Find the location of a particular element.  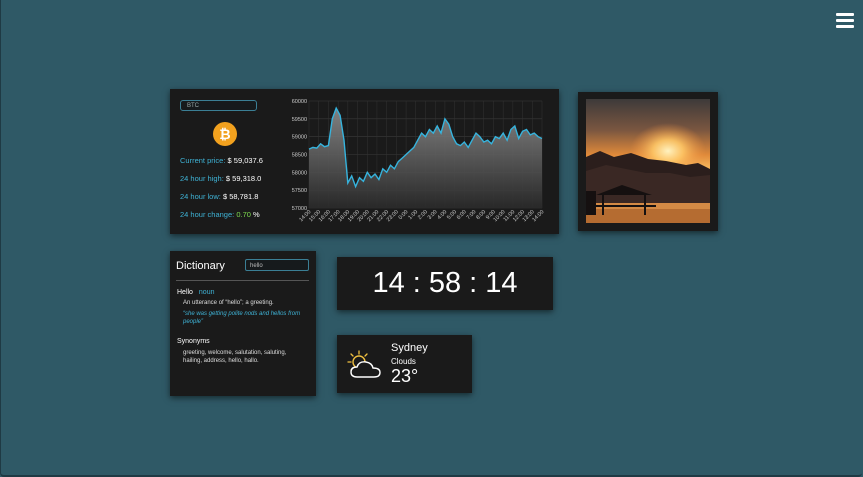

partly-cloudy-icon is located at coordinates (364, 364).